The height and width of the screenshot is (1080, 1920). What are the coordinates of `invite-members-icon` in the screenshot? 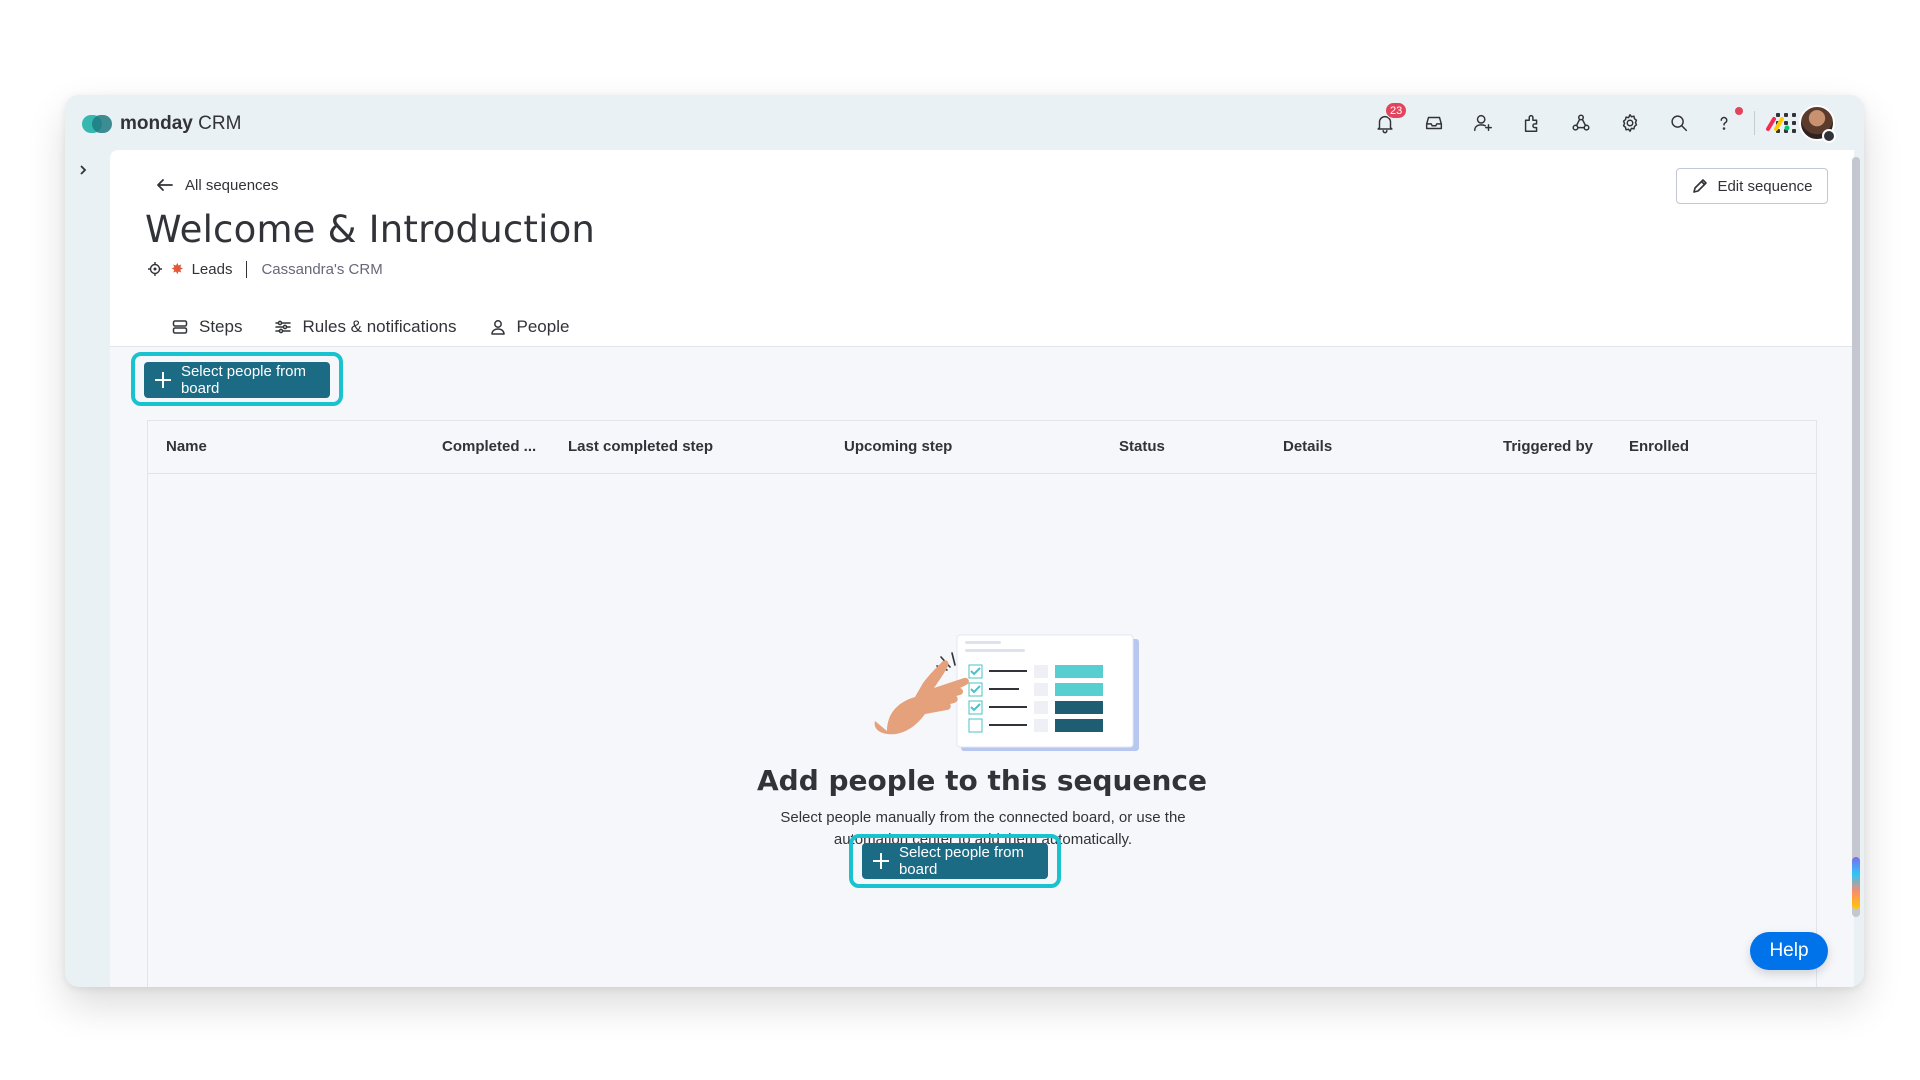 It's located at (1483, 123).